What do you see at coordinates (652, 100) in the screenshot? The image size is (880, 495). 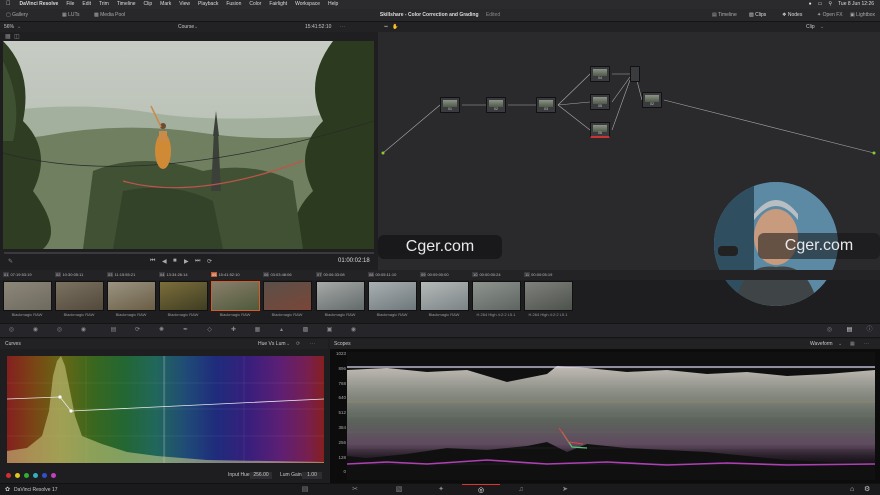 I see `node-07: 02` at bounding box center [652, 100].